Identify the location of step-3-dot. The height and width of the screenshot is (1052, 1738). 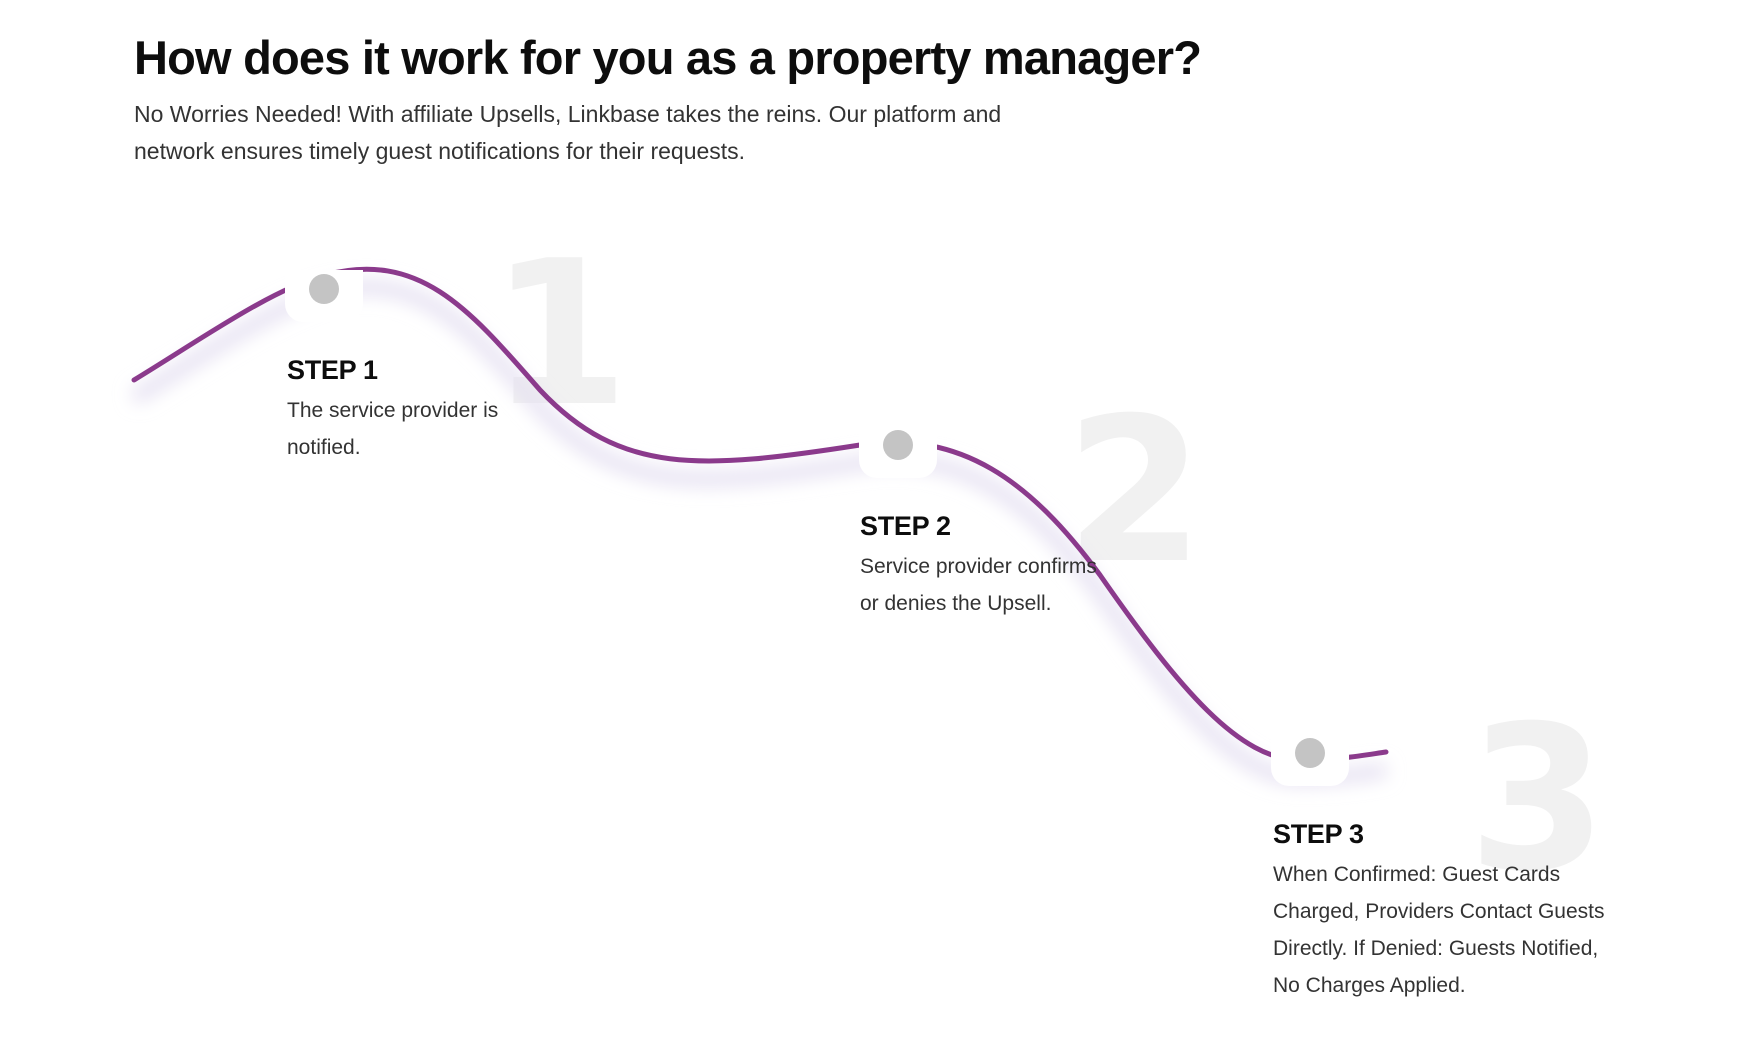
(1310, 753).